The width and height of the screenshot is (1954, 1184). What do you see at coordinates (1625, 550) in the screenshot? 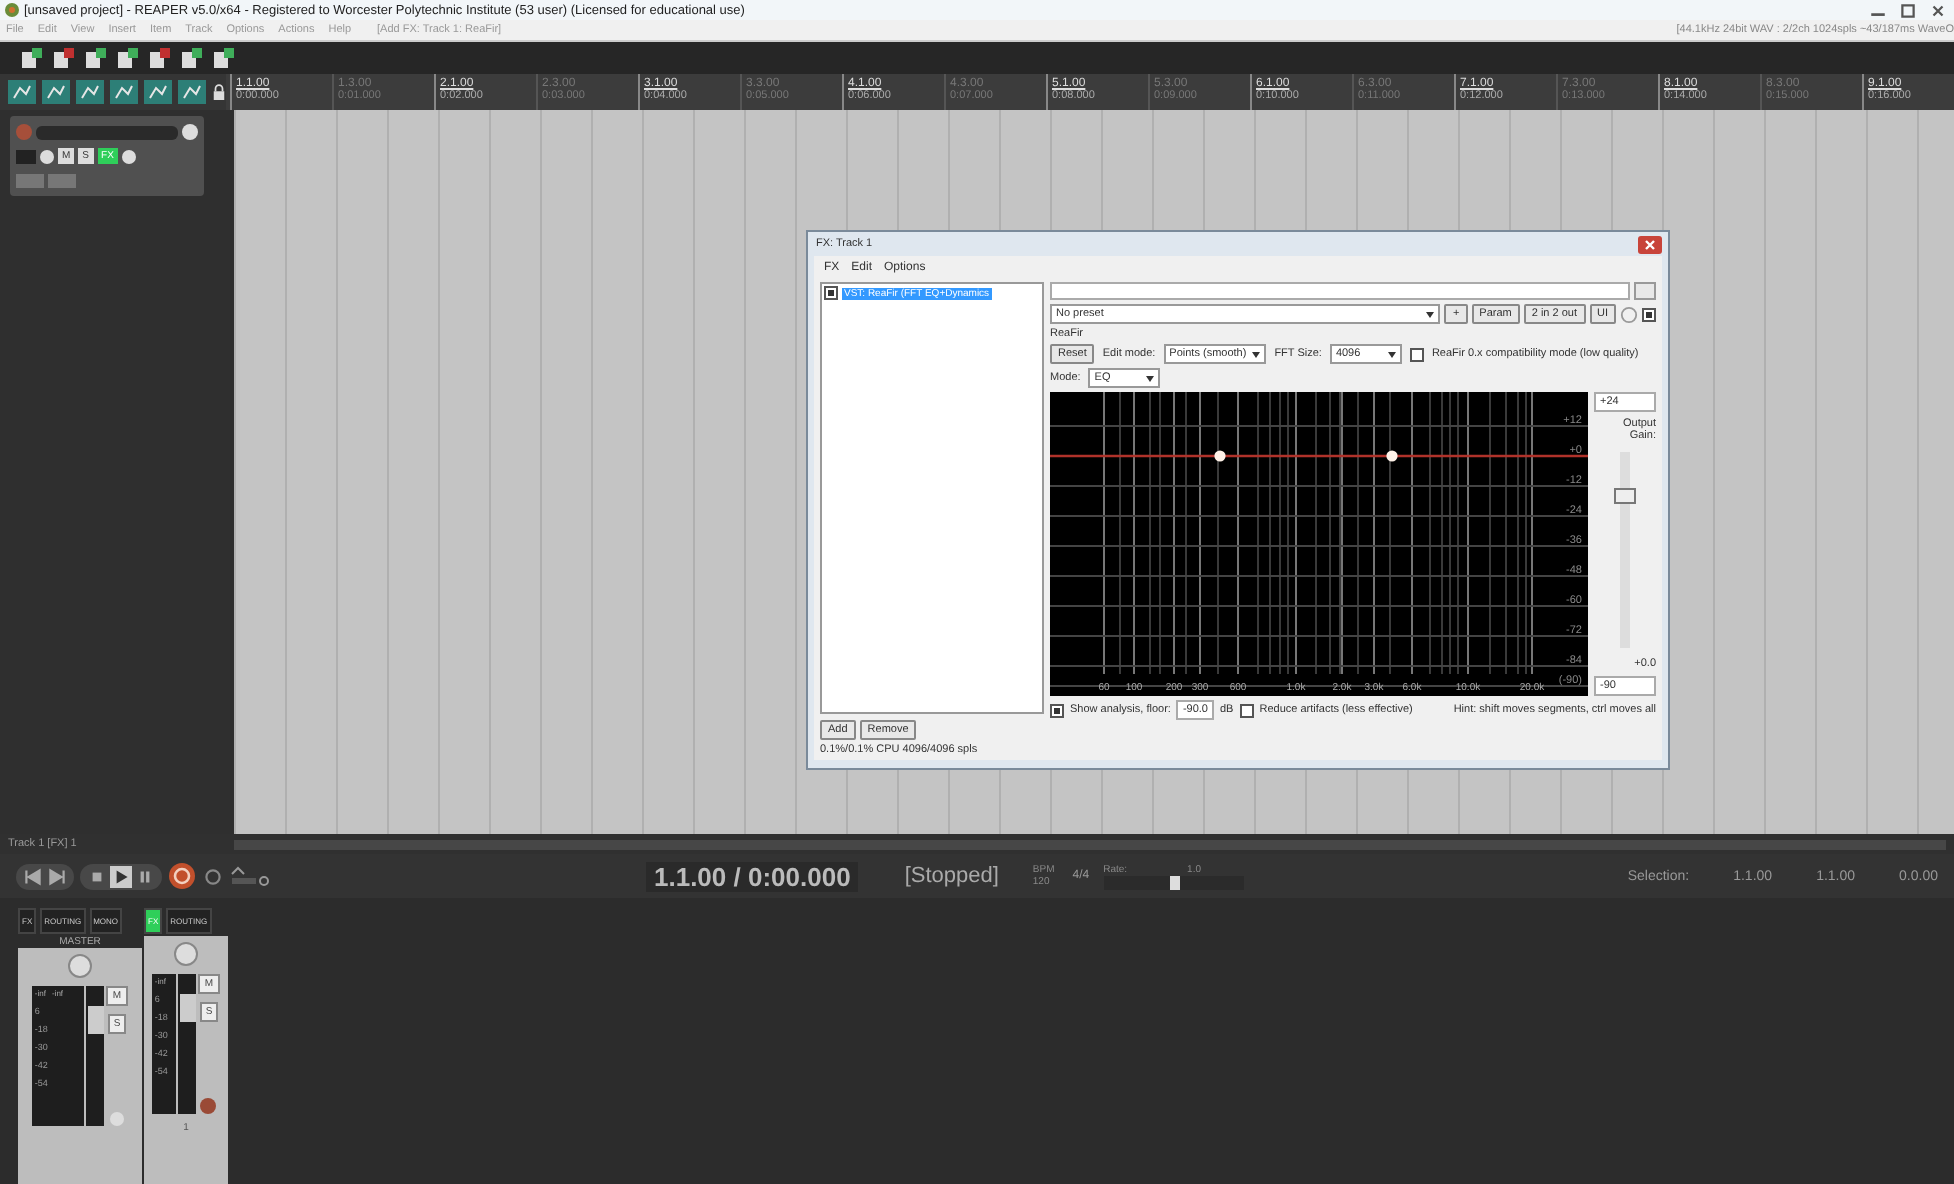
I see `output-gain-slider` at bounding box center [1625, 550].